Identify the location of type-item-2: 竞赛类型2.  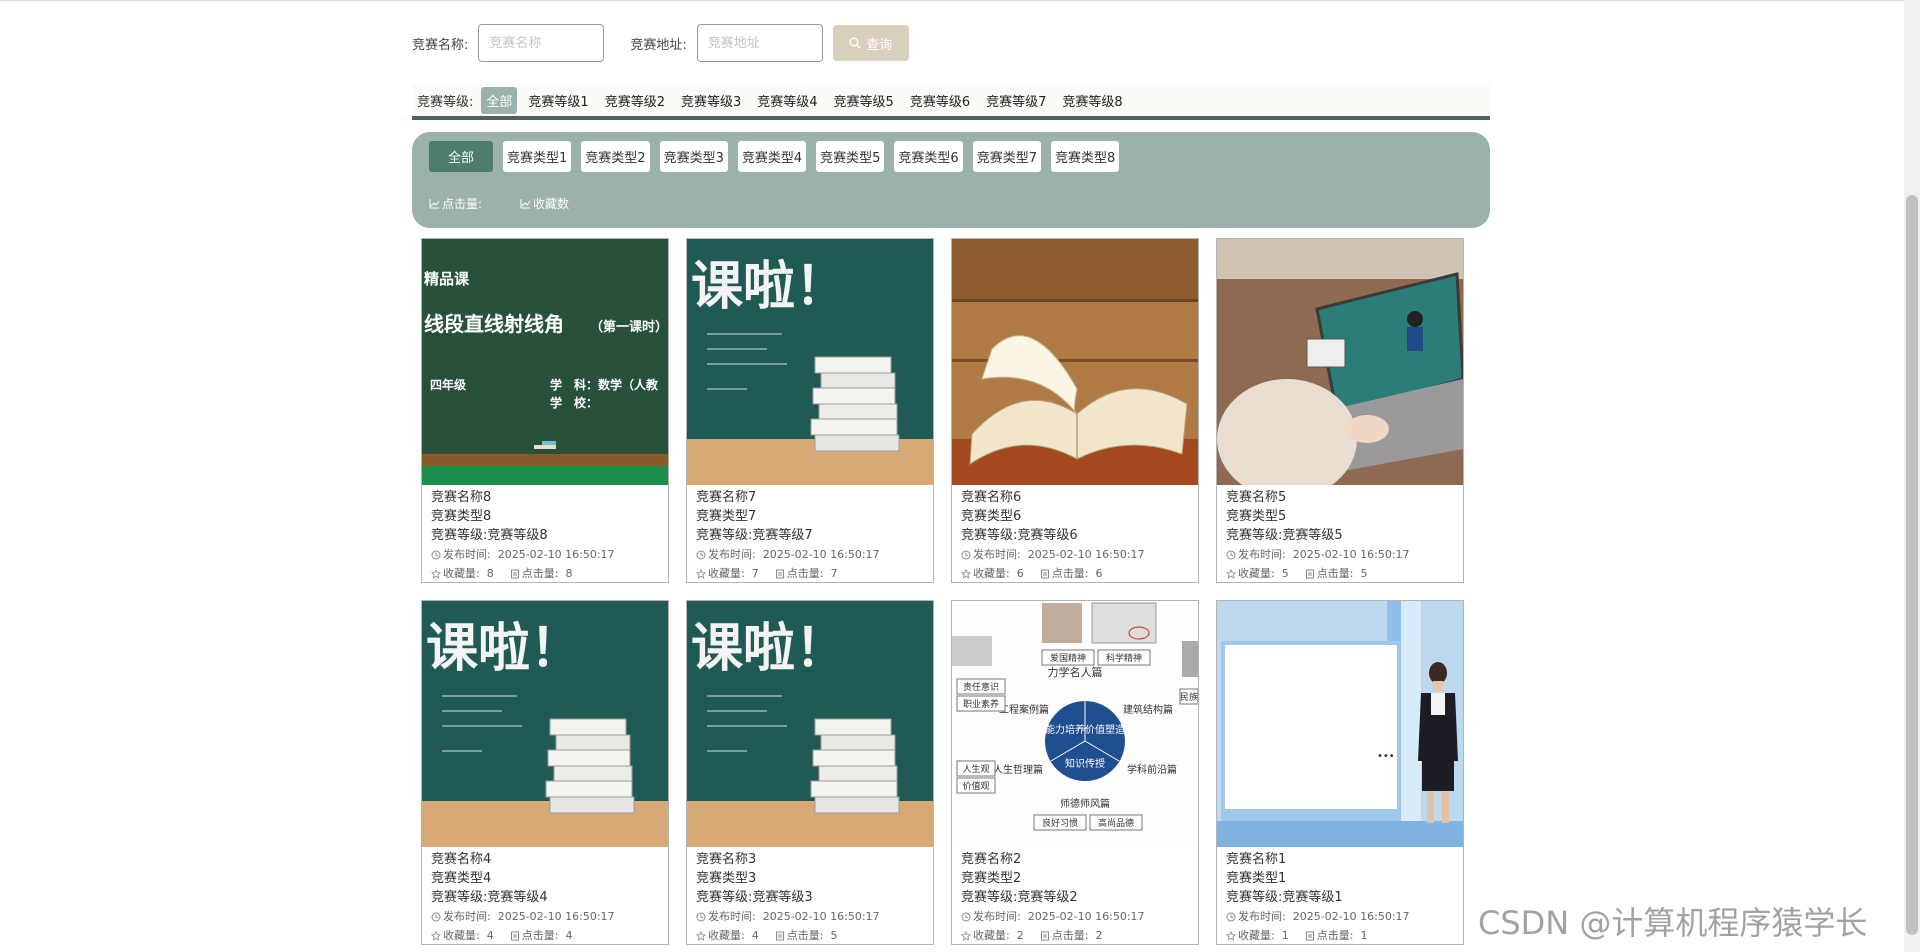
(615, 156).